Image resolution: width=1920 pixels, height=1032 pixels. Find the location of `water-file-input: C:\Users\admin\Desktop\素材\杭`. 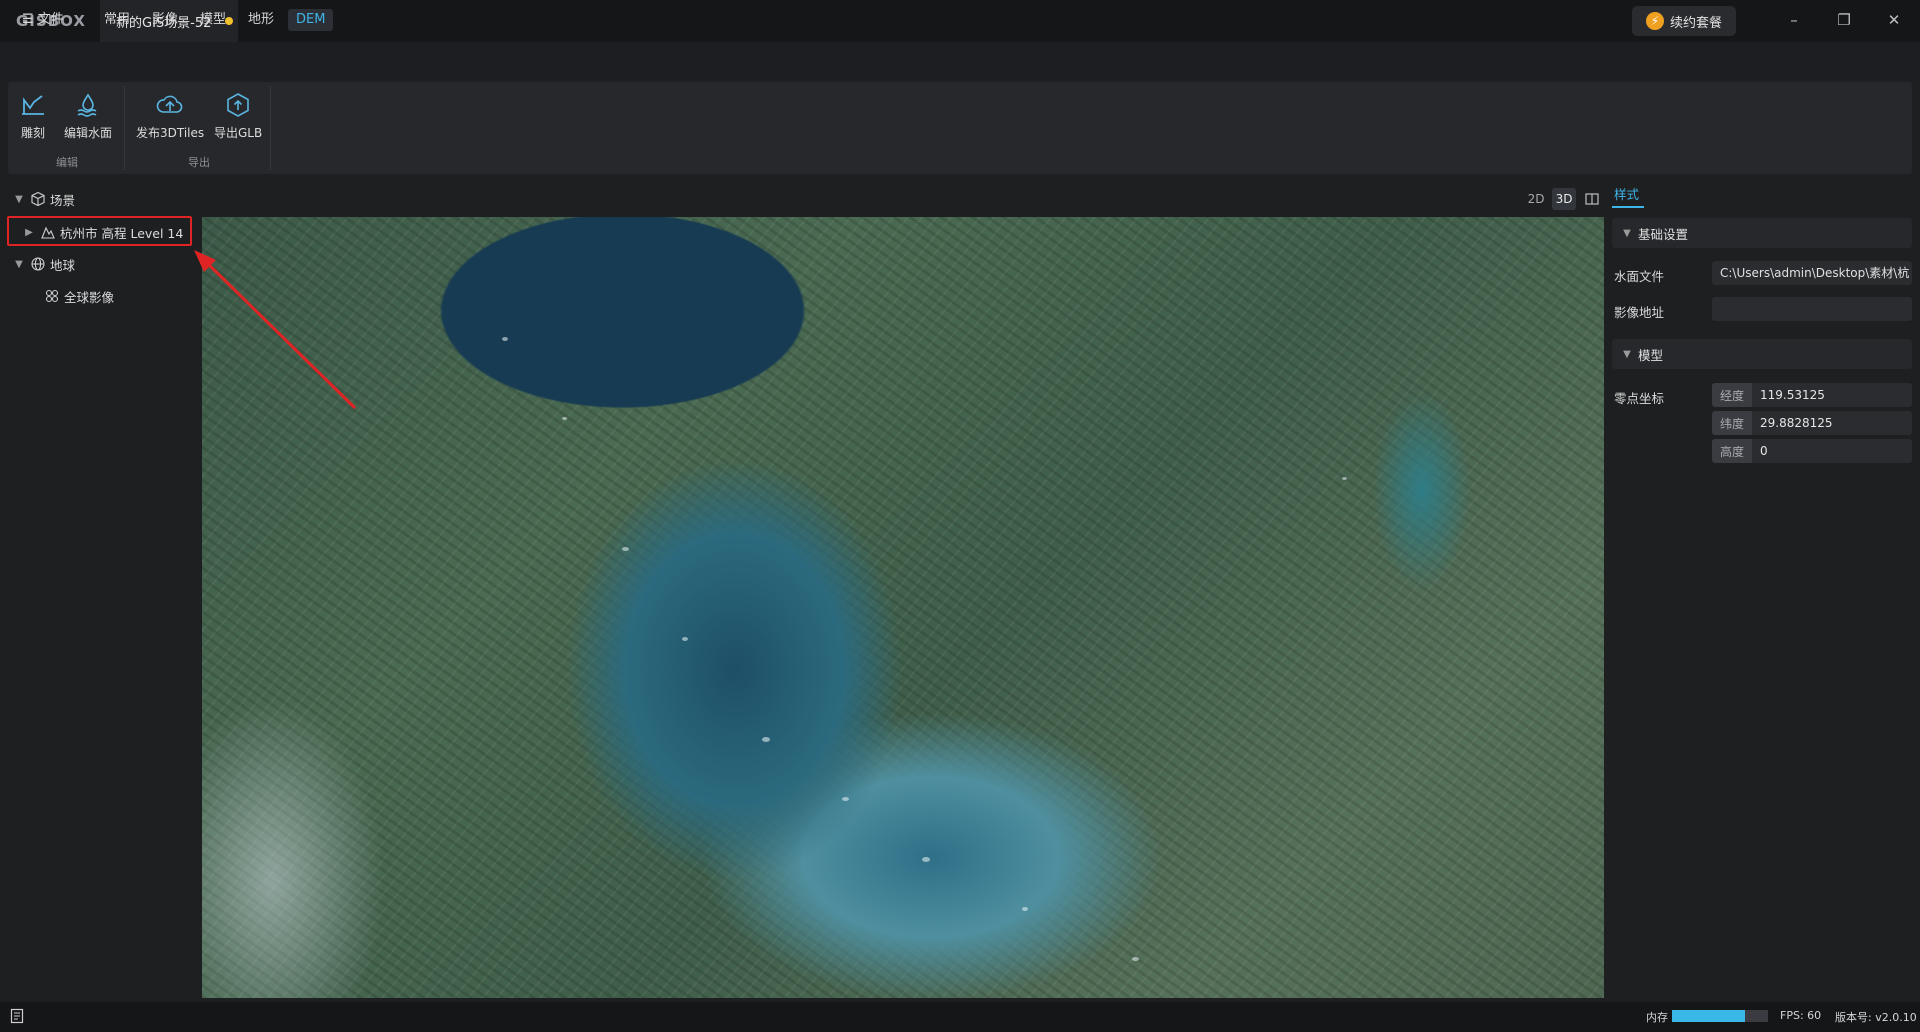

water-file-input: C:\Users\admin\Desktop\素材\杭 is located at coordinates (1812, 273).